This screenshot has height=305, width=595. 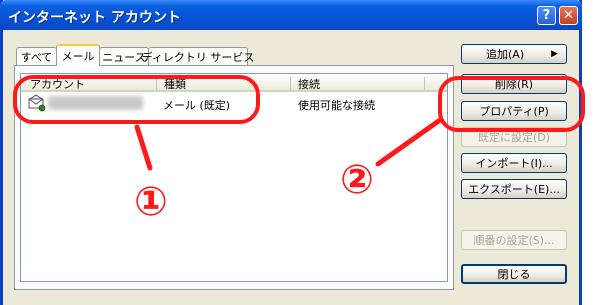 I want to click on annotation-number-2: ②, so click(x=357, y=180).